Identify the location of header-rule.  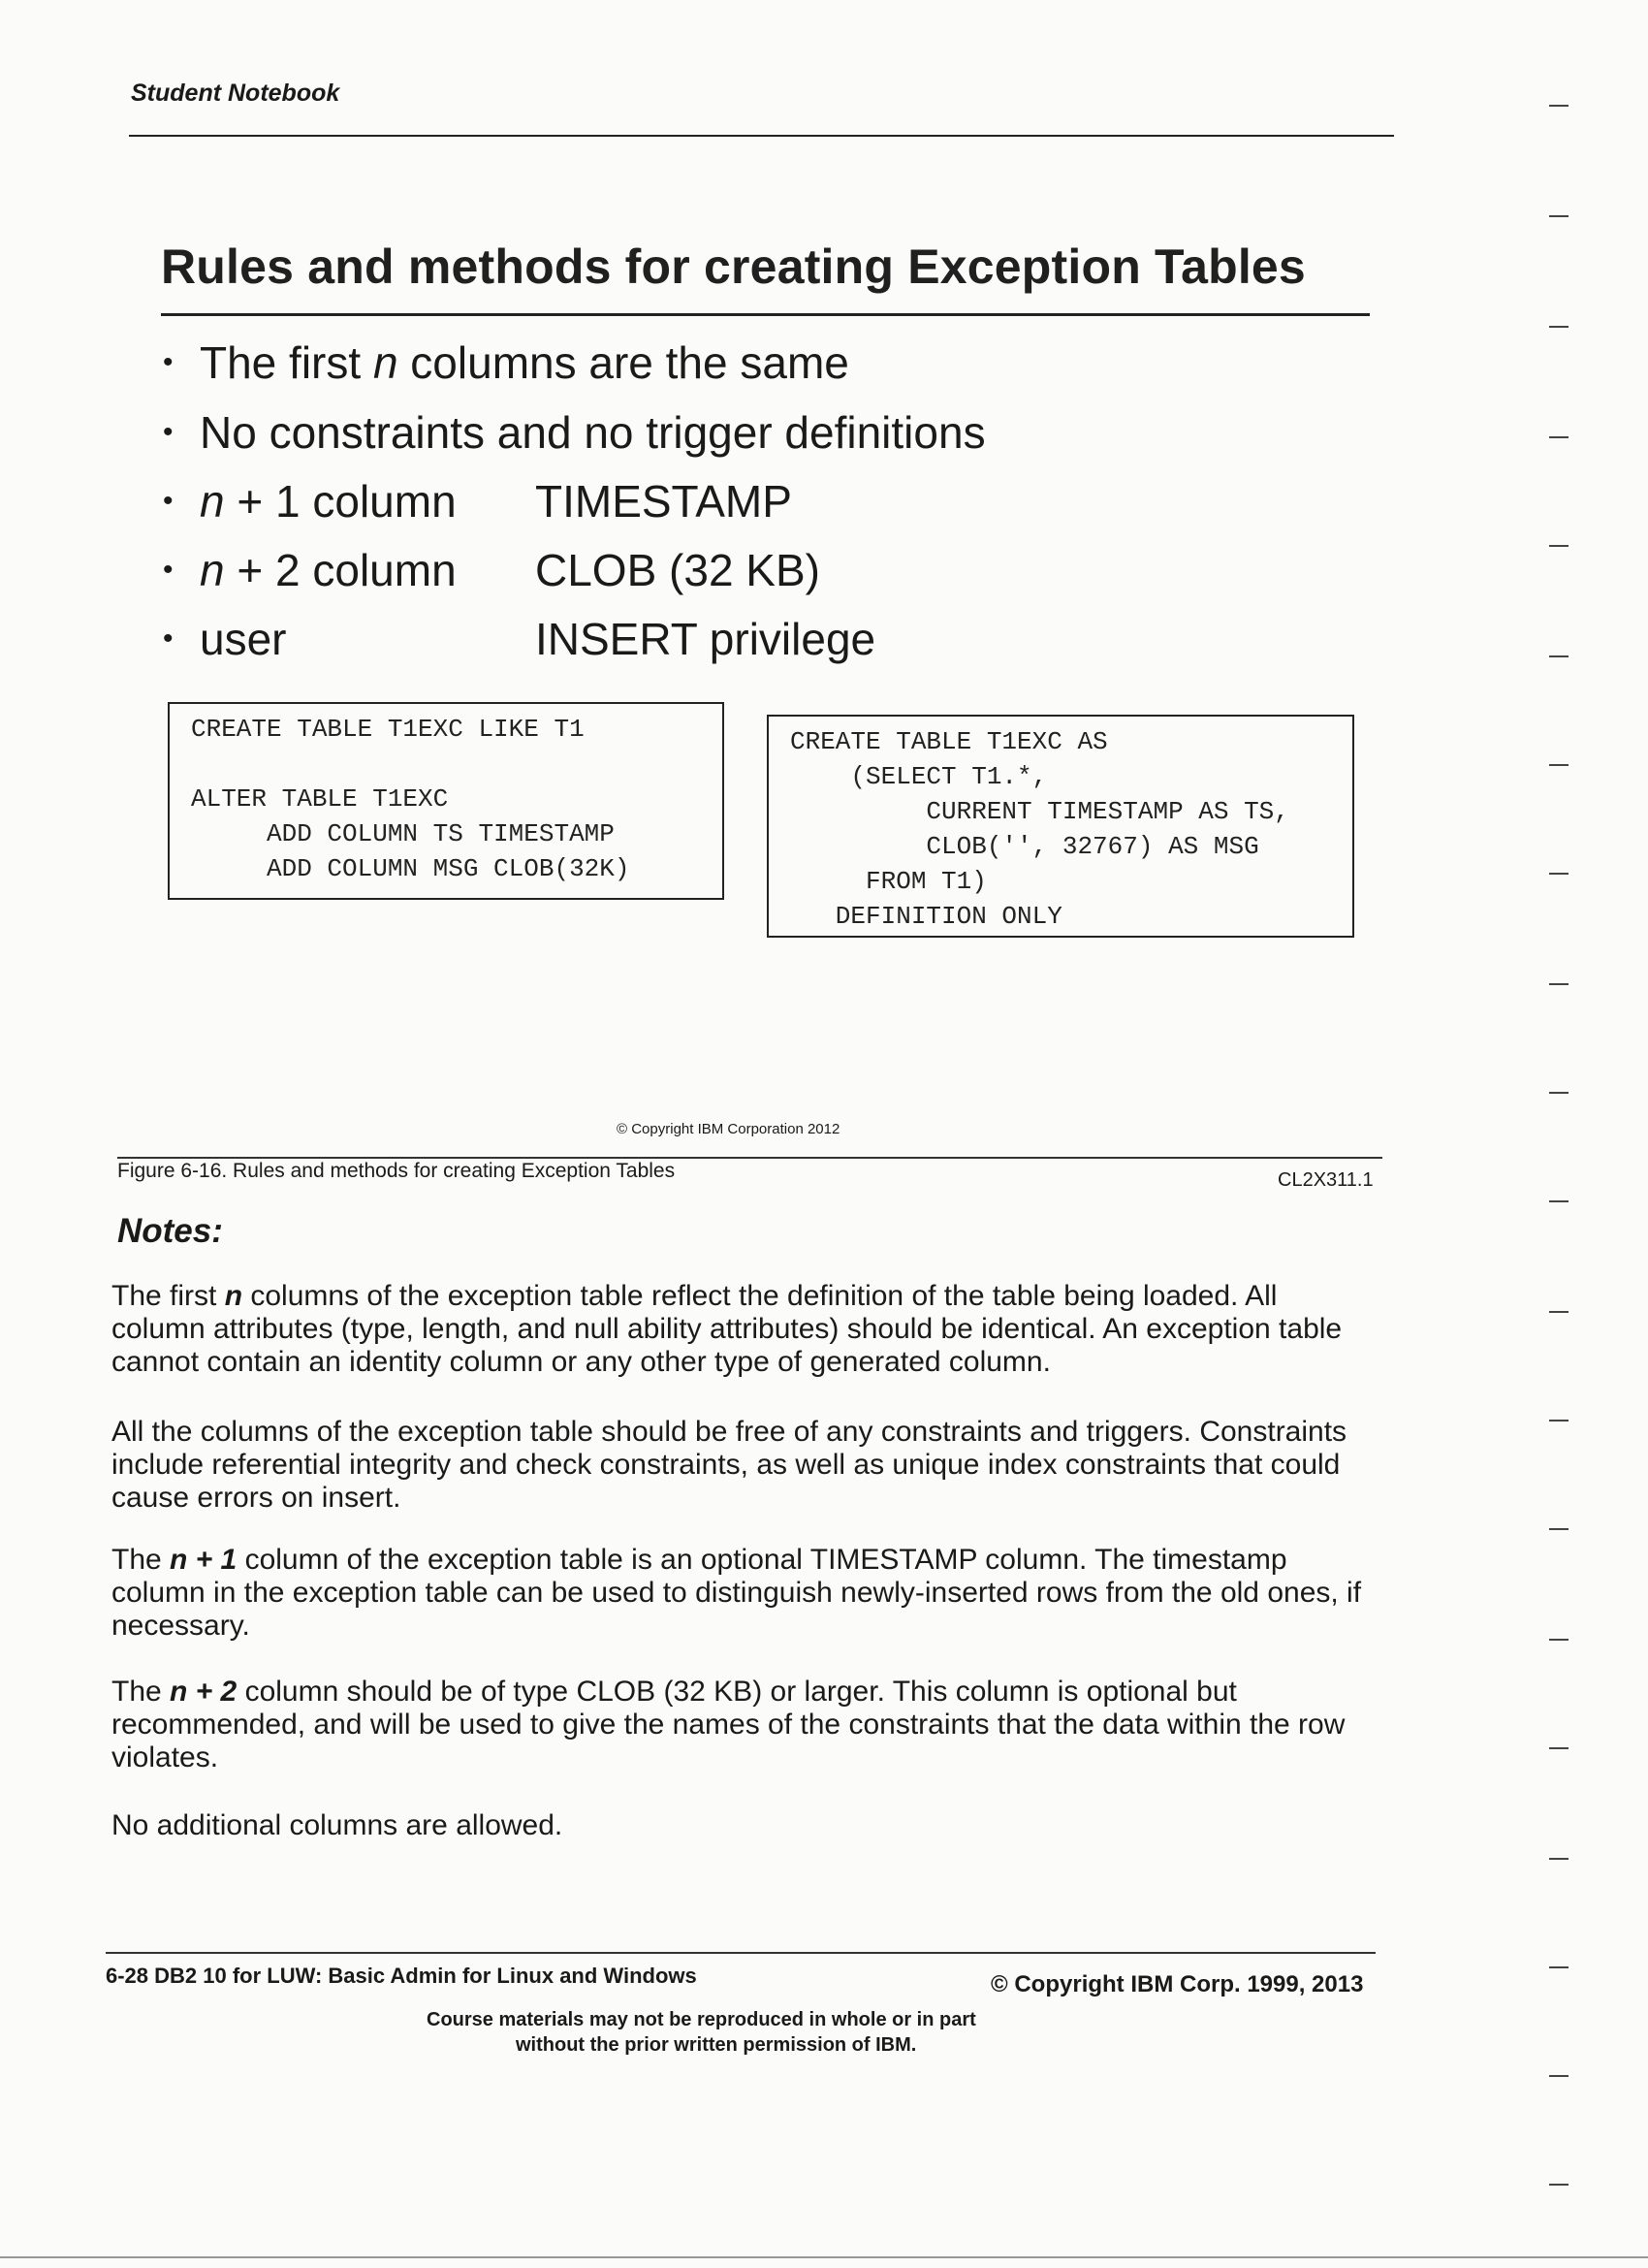
(761, 136).